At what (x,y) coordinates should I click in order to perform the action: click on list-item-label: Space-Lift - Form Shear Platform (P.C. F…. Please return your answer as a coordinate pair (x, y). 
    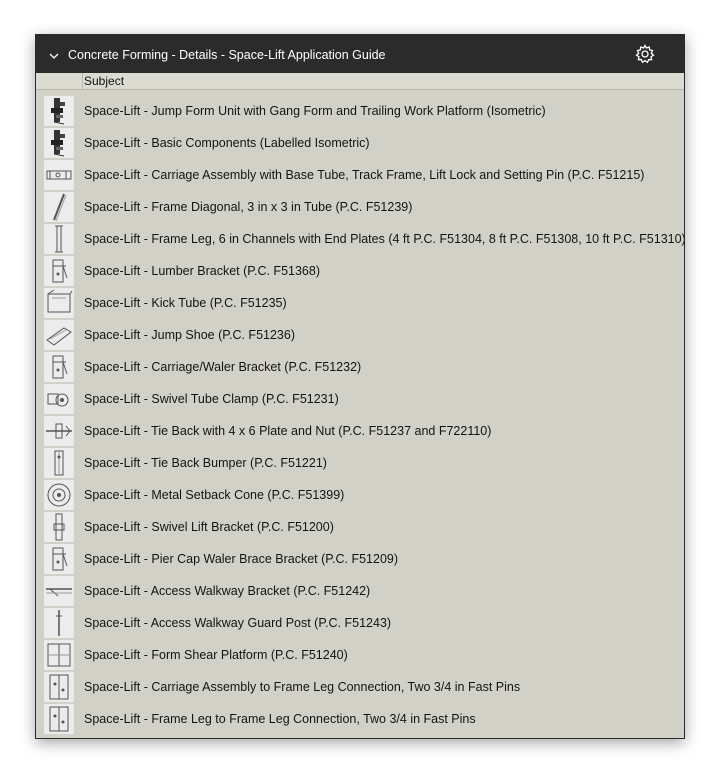
    Looking at the image, I should click on (216, 655).